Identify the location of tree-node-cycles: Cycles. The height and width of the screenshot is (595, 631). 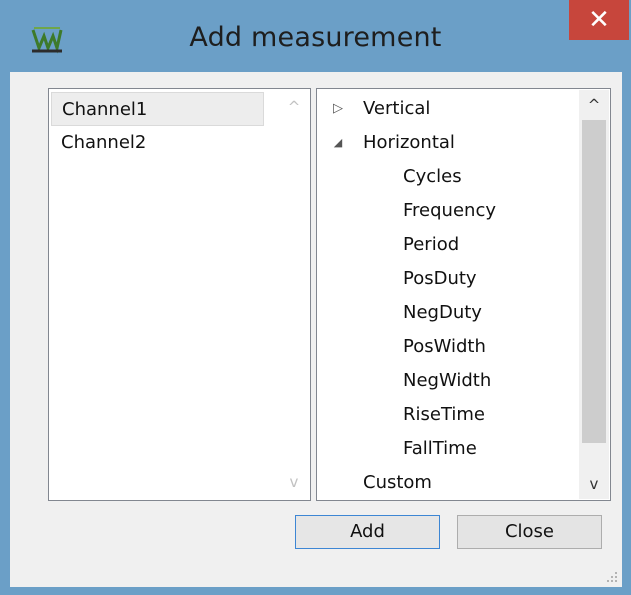
(432, 177).